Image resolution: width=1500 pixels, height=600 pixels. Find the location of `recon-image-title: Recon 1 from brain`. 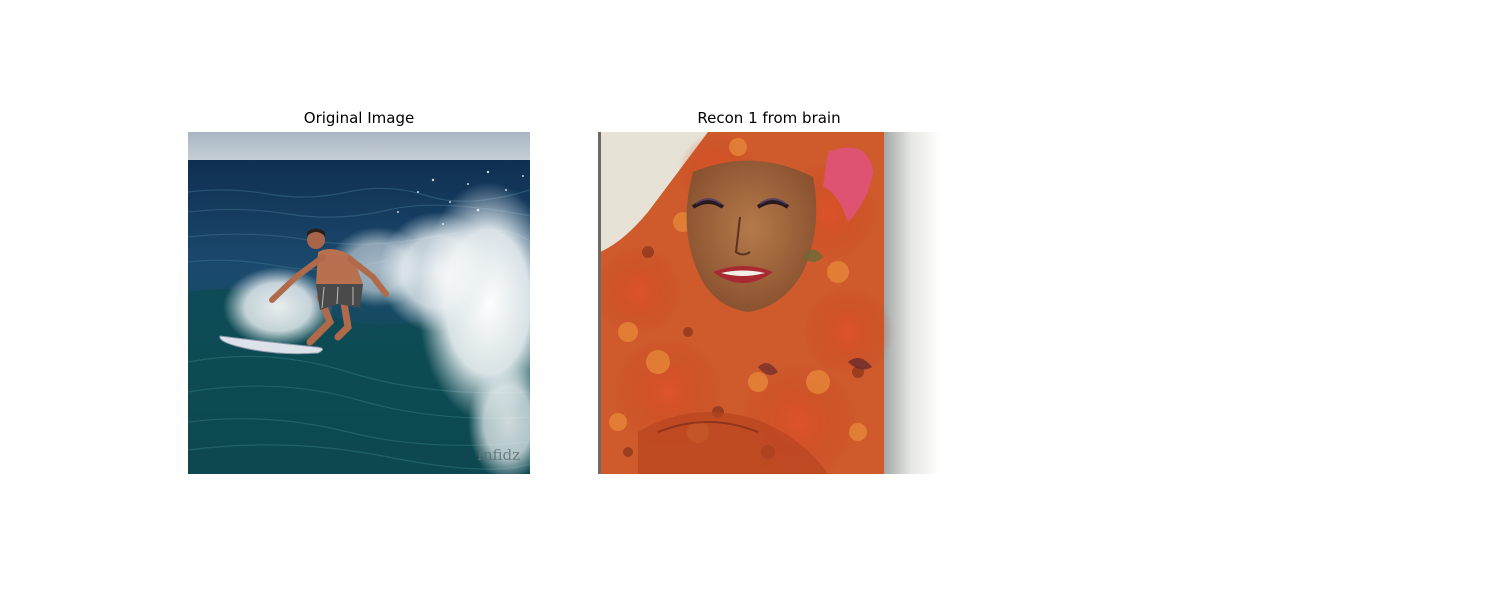

recon-image-title: Recon 1 from brain is located at coordinates (769, 118).